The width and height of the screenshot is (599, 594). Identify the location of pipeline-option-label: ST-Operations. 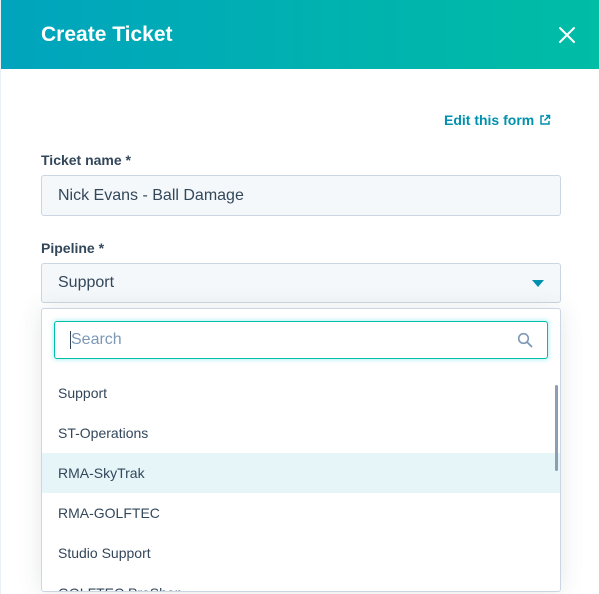
(103, 433).